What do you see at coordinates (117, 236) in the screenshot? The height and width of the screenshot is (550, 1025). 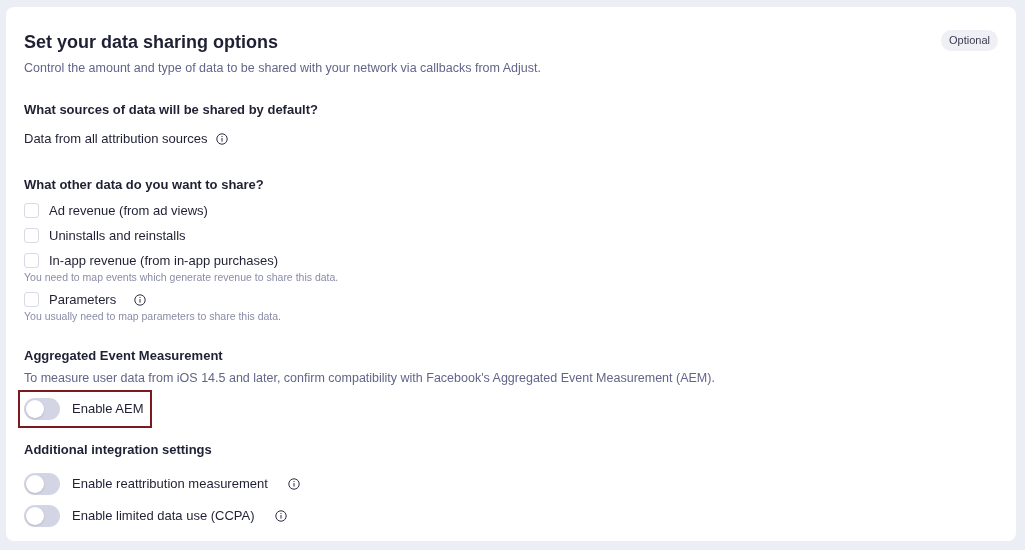 I see `checkbox-label: Uninstalls and reinstalls` at bounding box center [117, 236].